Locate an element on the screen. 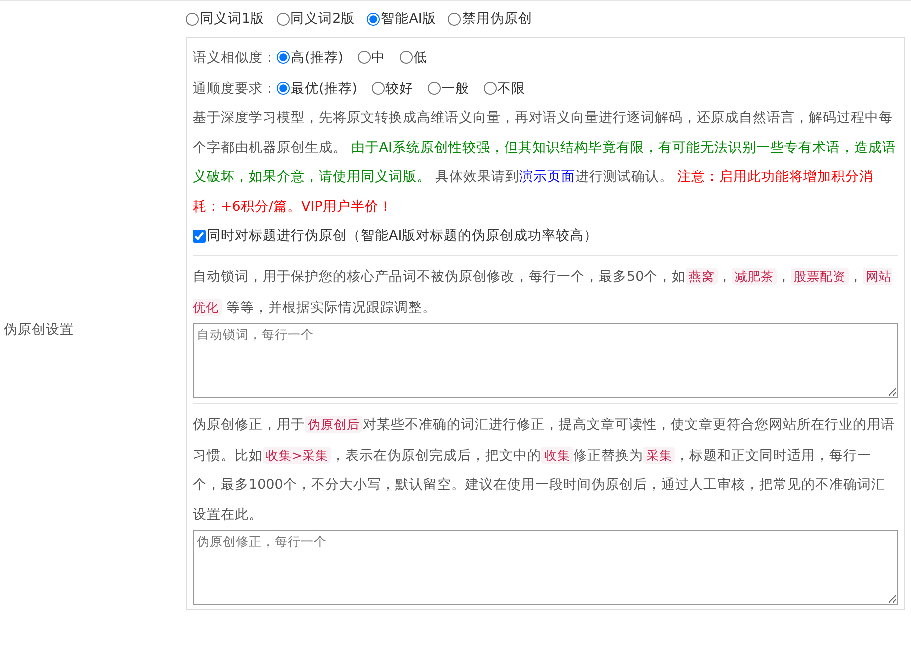 This screenshot has width=911, height=658. option-value-label: 中 is located at coordinates (379, 57).